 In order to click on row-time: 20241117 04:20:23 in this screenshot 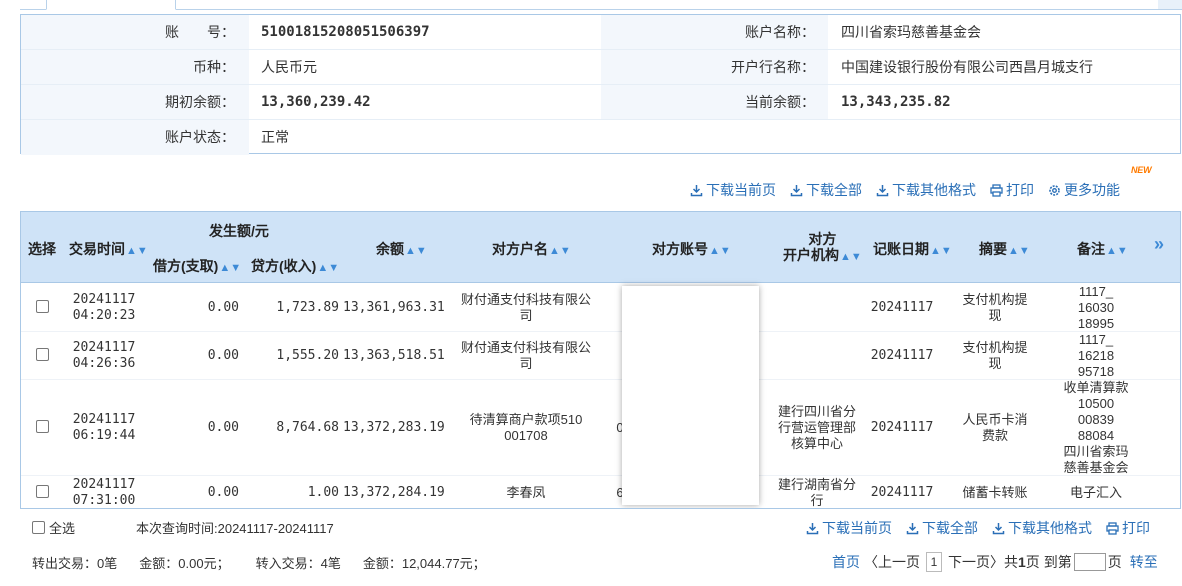, I will do `click(104, 307)`.